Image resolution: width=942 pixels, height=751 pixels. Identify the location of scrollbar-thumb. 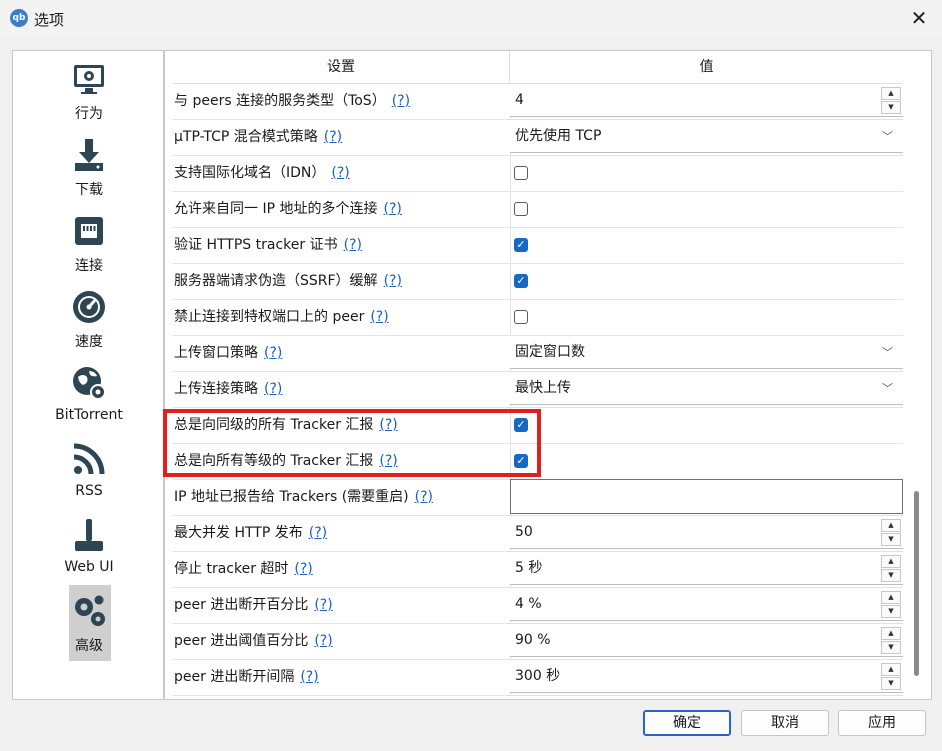
(916, 583).